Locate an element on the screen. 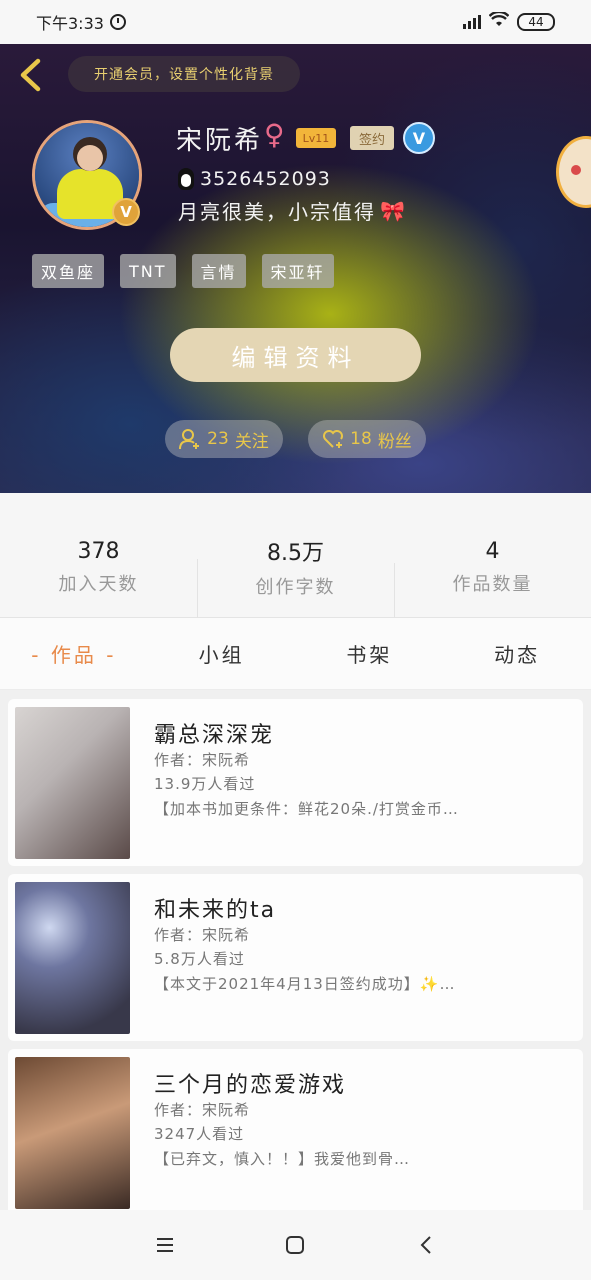 Image resolution: width=591 pixels, height=1280 pixels. signal-icon is located at coordinates (472, 22).